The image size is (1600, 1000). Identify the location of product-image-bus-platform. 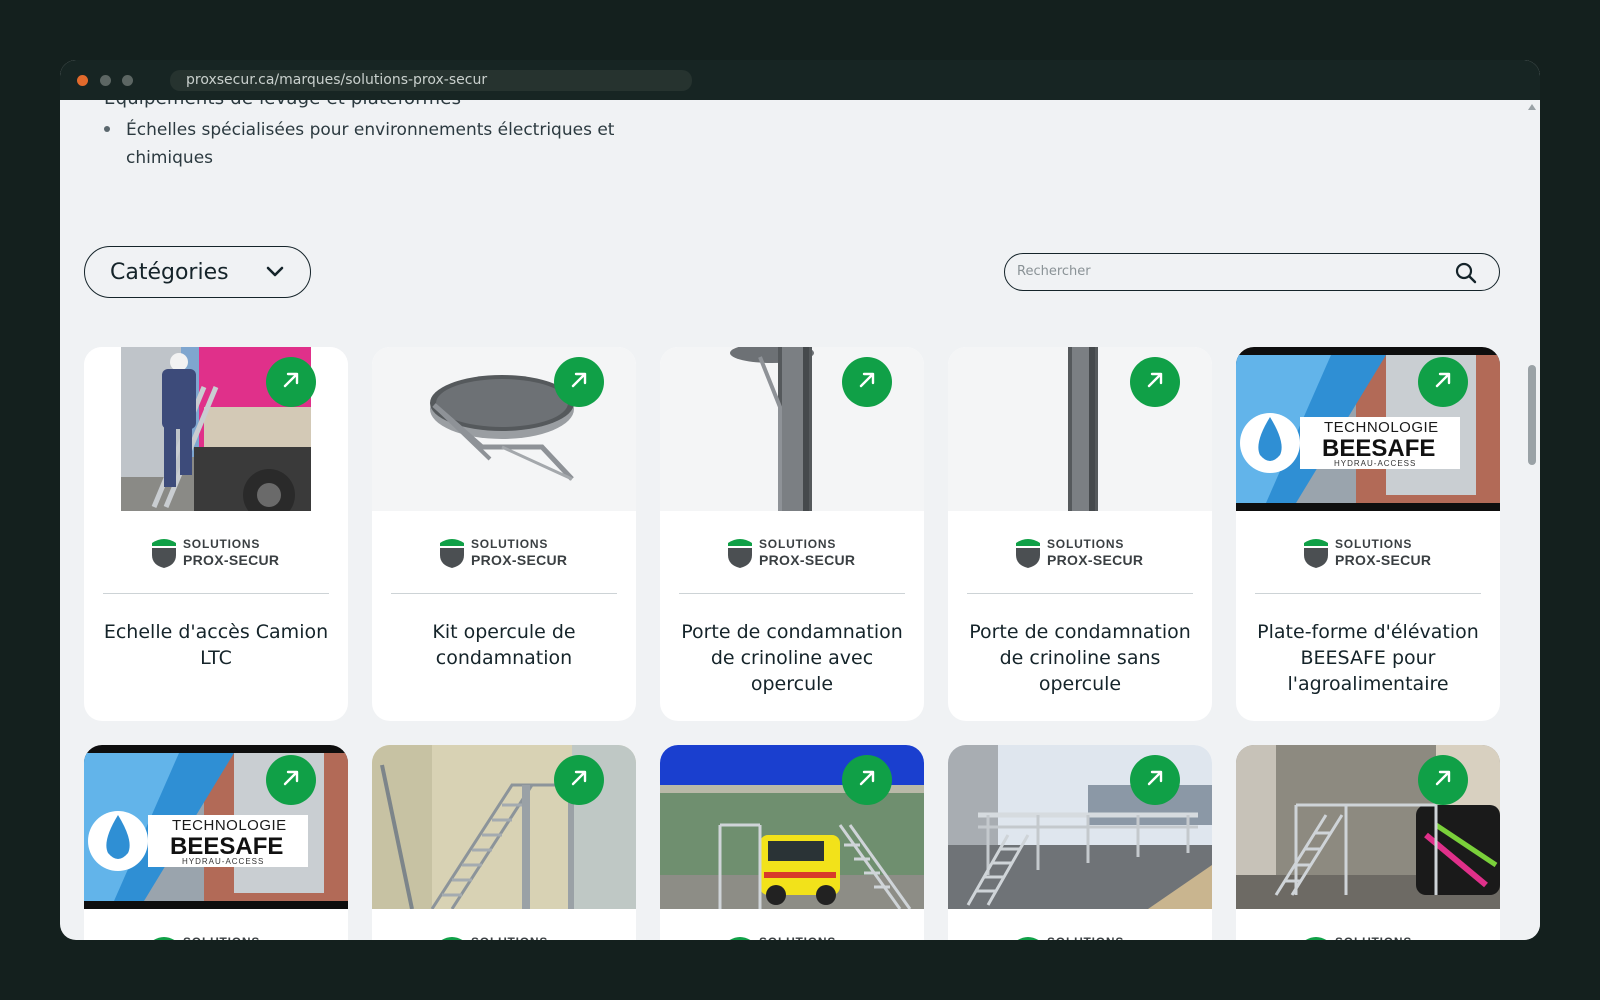
(1368, 827).